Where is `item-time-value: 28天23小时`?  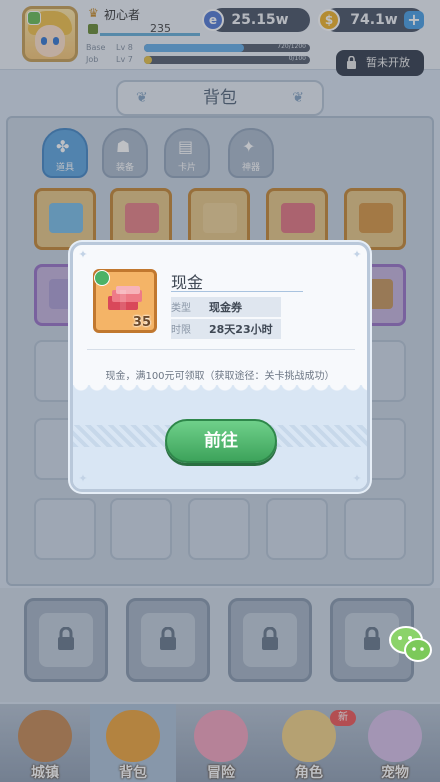 item-time-value: 28天23小时 is located at coordinates (241, 329).